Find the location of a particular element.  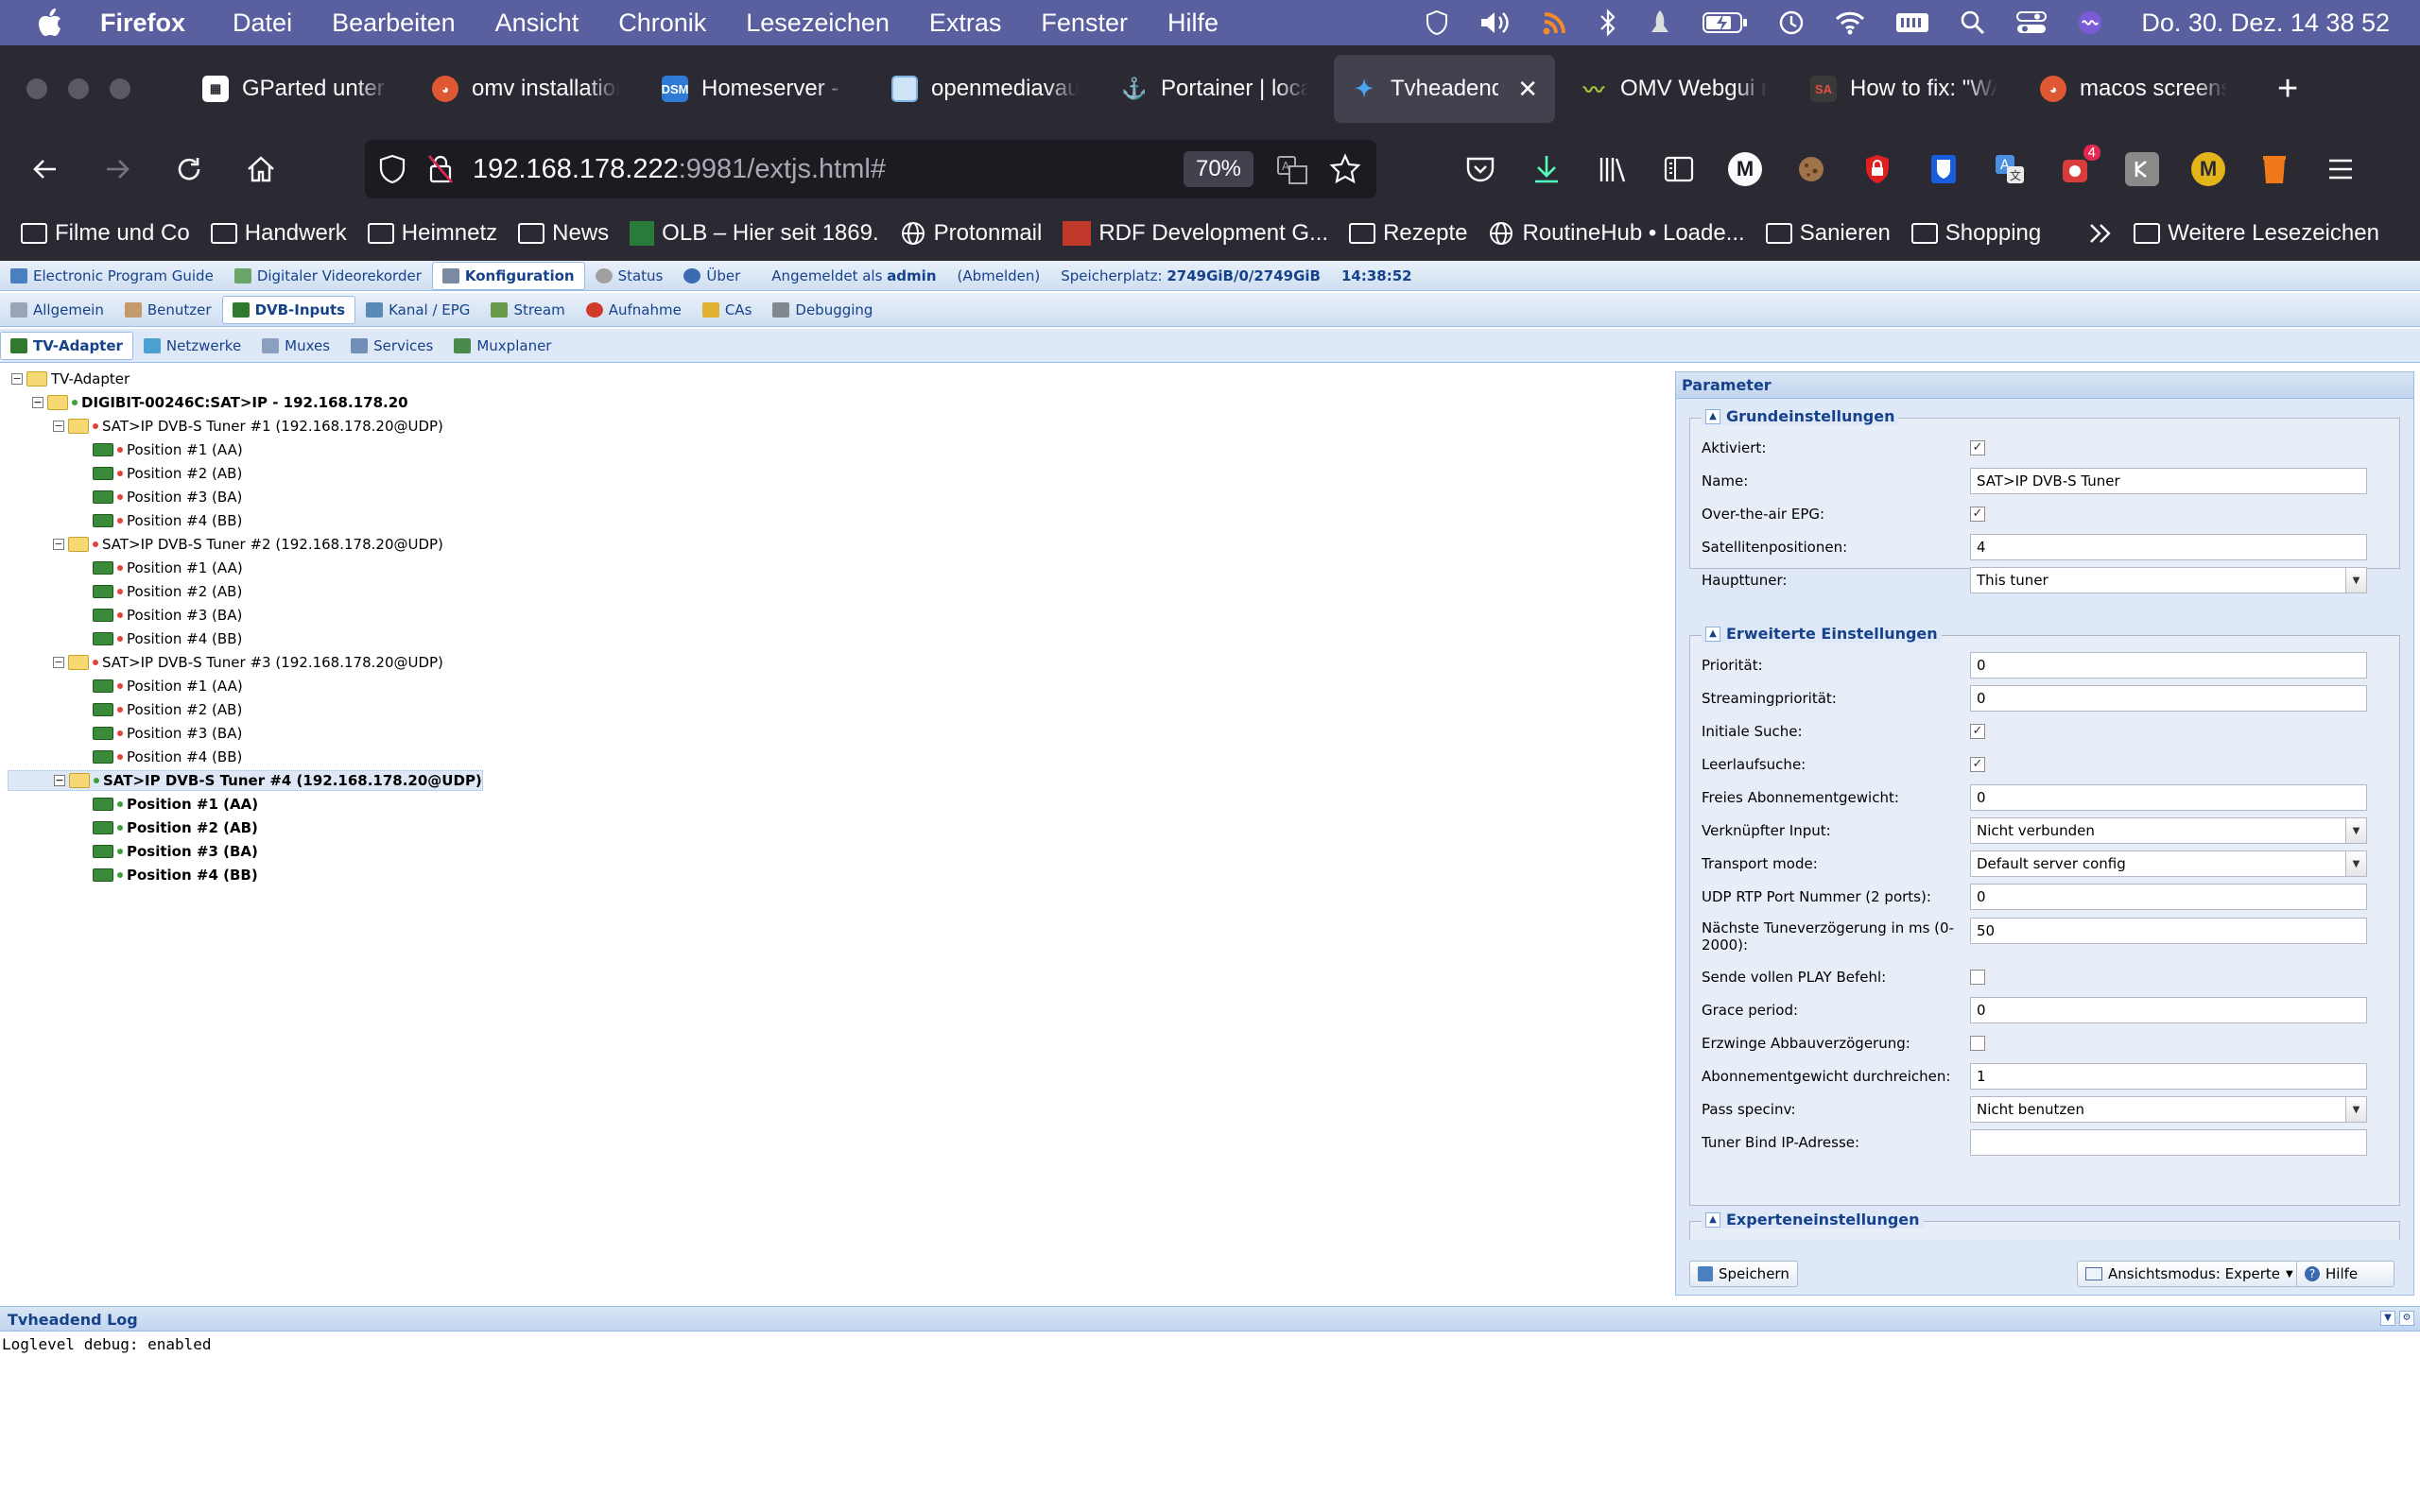

tracking-protection-shield-icon is located at coordinates (392, 169).